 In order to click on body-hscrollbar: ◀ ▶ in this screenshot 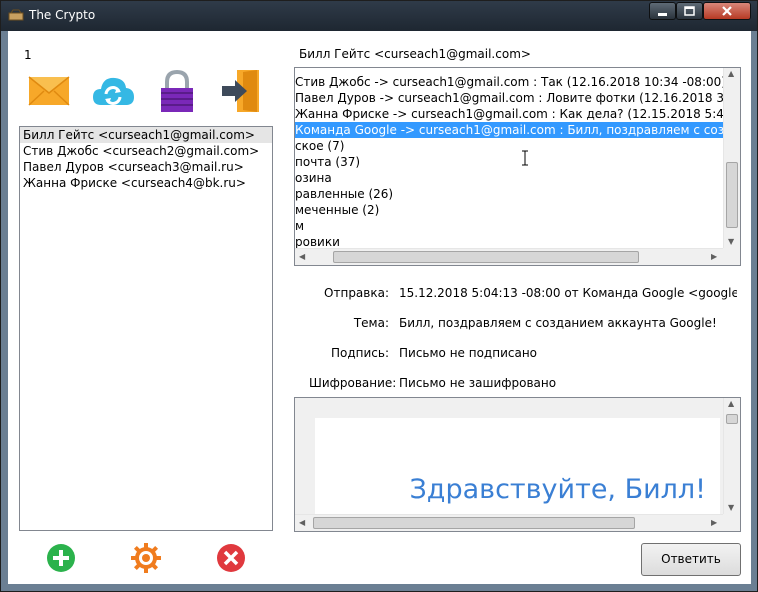, I will do `click(517, 522)`.